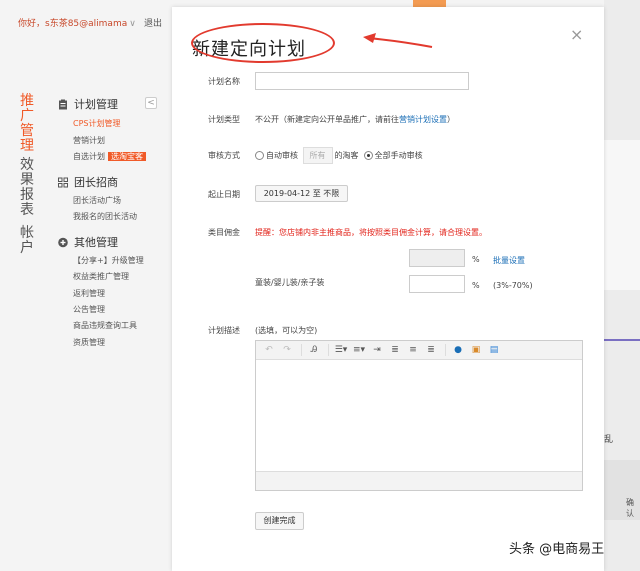 This screenshot has height=571, width=640. I want to click on auto-review-label: 自动审核, so click(282, 155).